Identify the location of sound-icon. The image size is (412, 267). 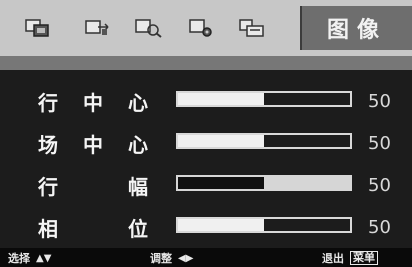
(99, 28).